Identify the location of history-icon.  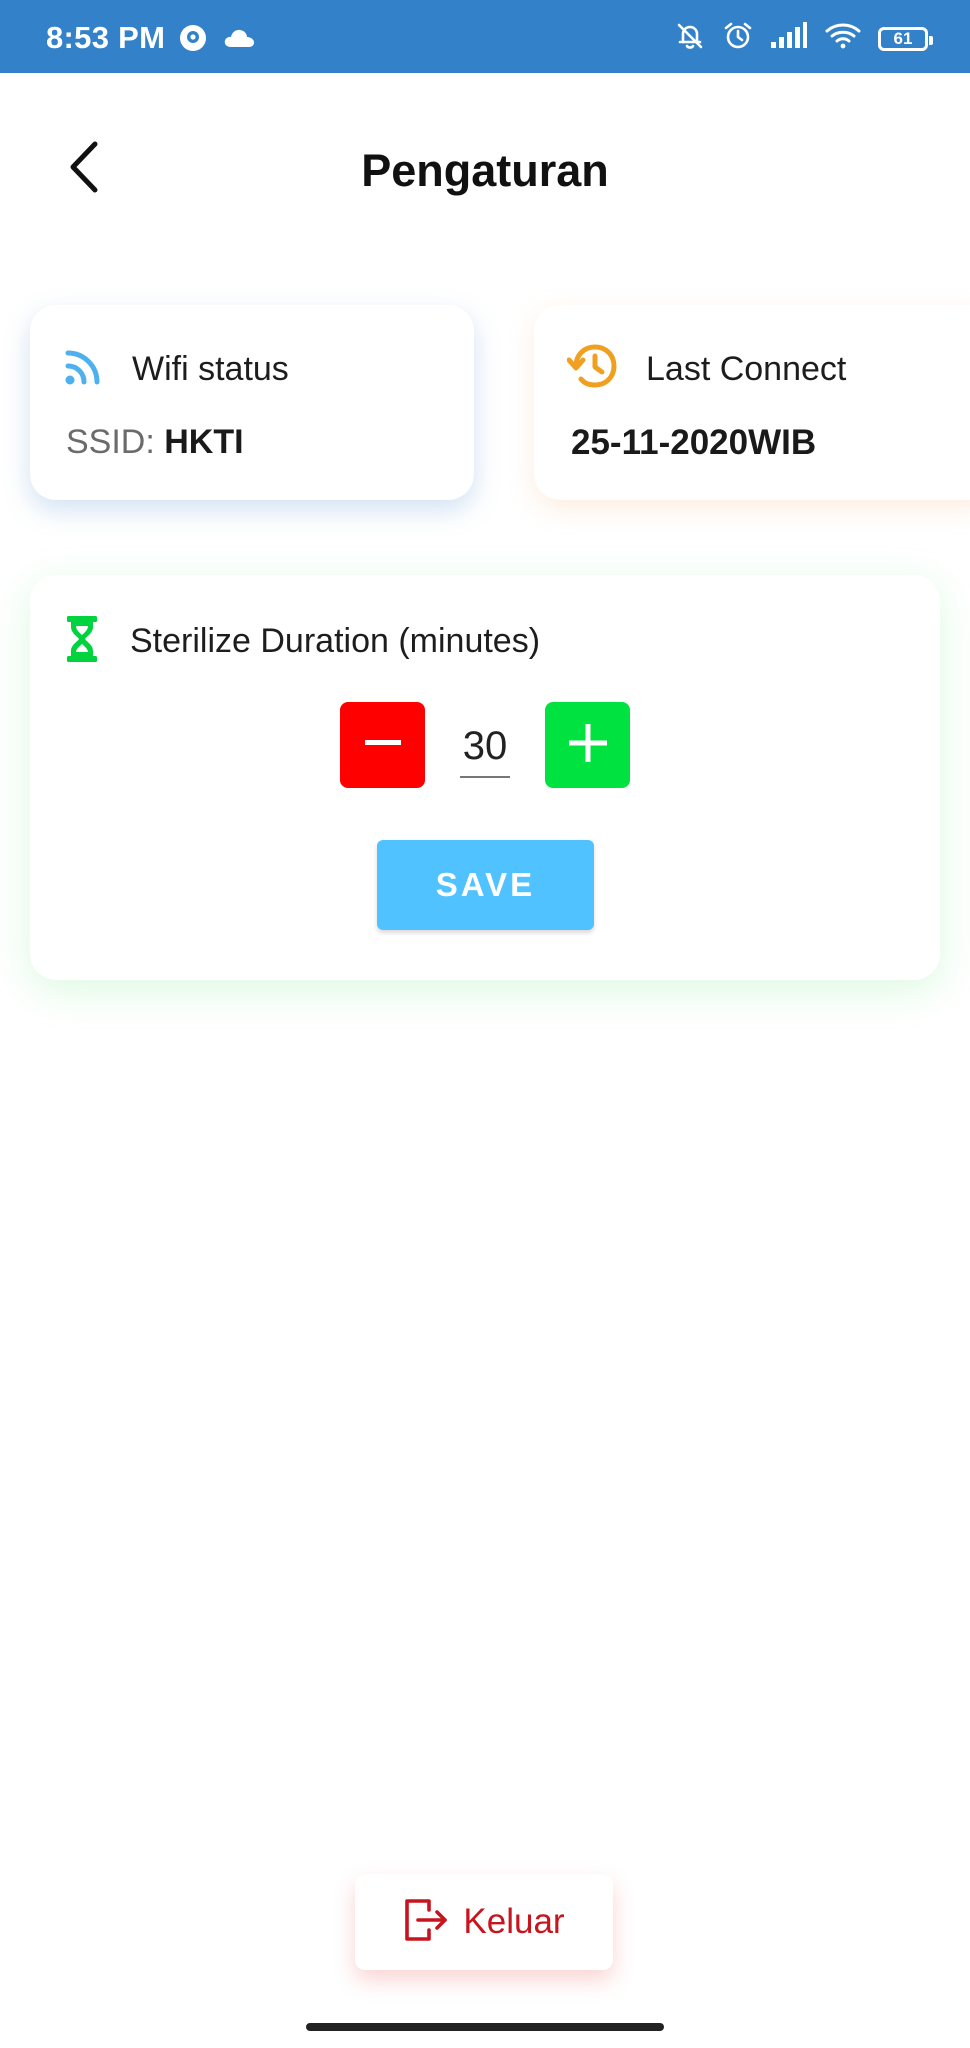
(592, 369).